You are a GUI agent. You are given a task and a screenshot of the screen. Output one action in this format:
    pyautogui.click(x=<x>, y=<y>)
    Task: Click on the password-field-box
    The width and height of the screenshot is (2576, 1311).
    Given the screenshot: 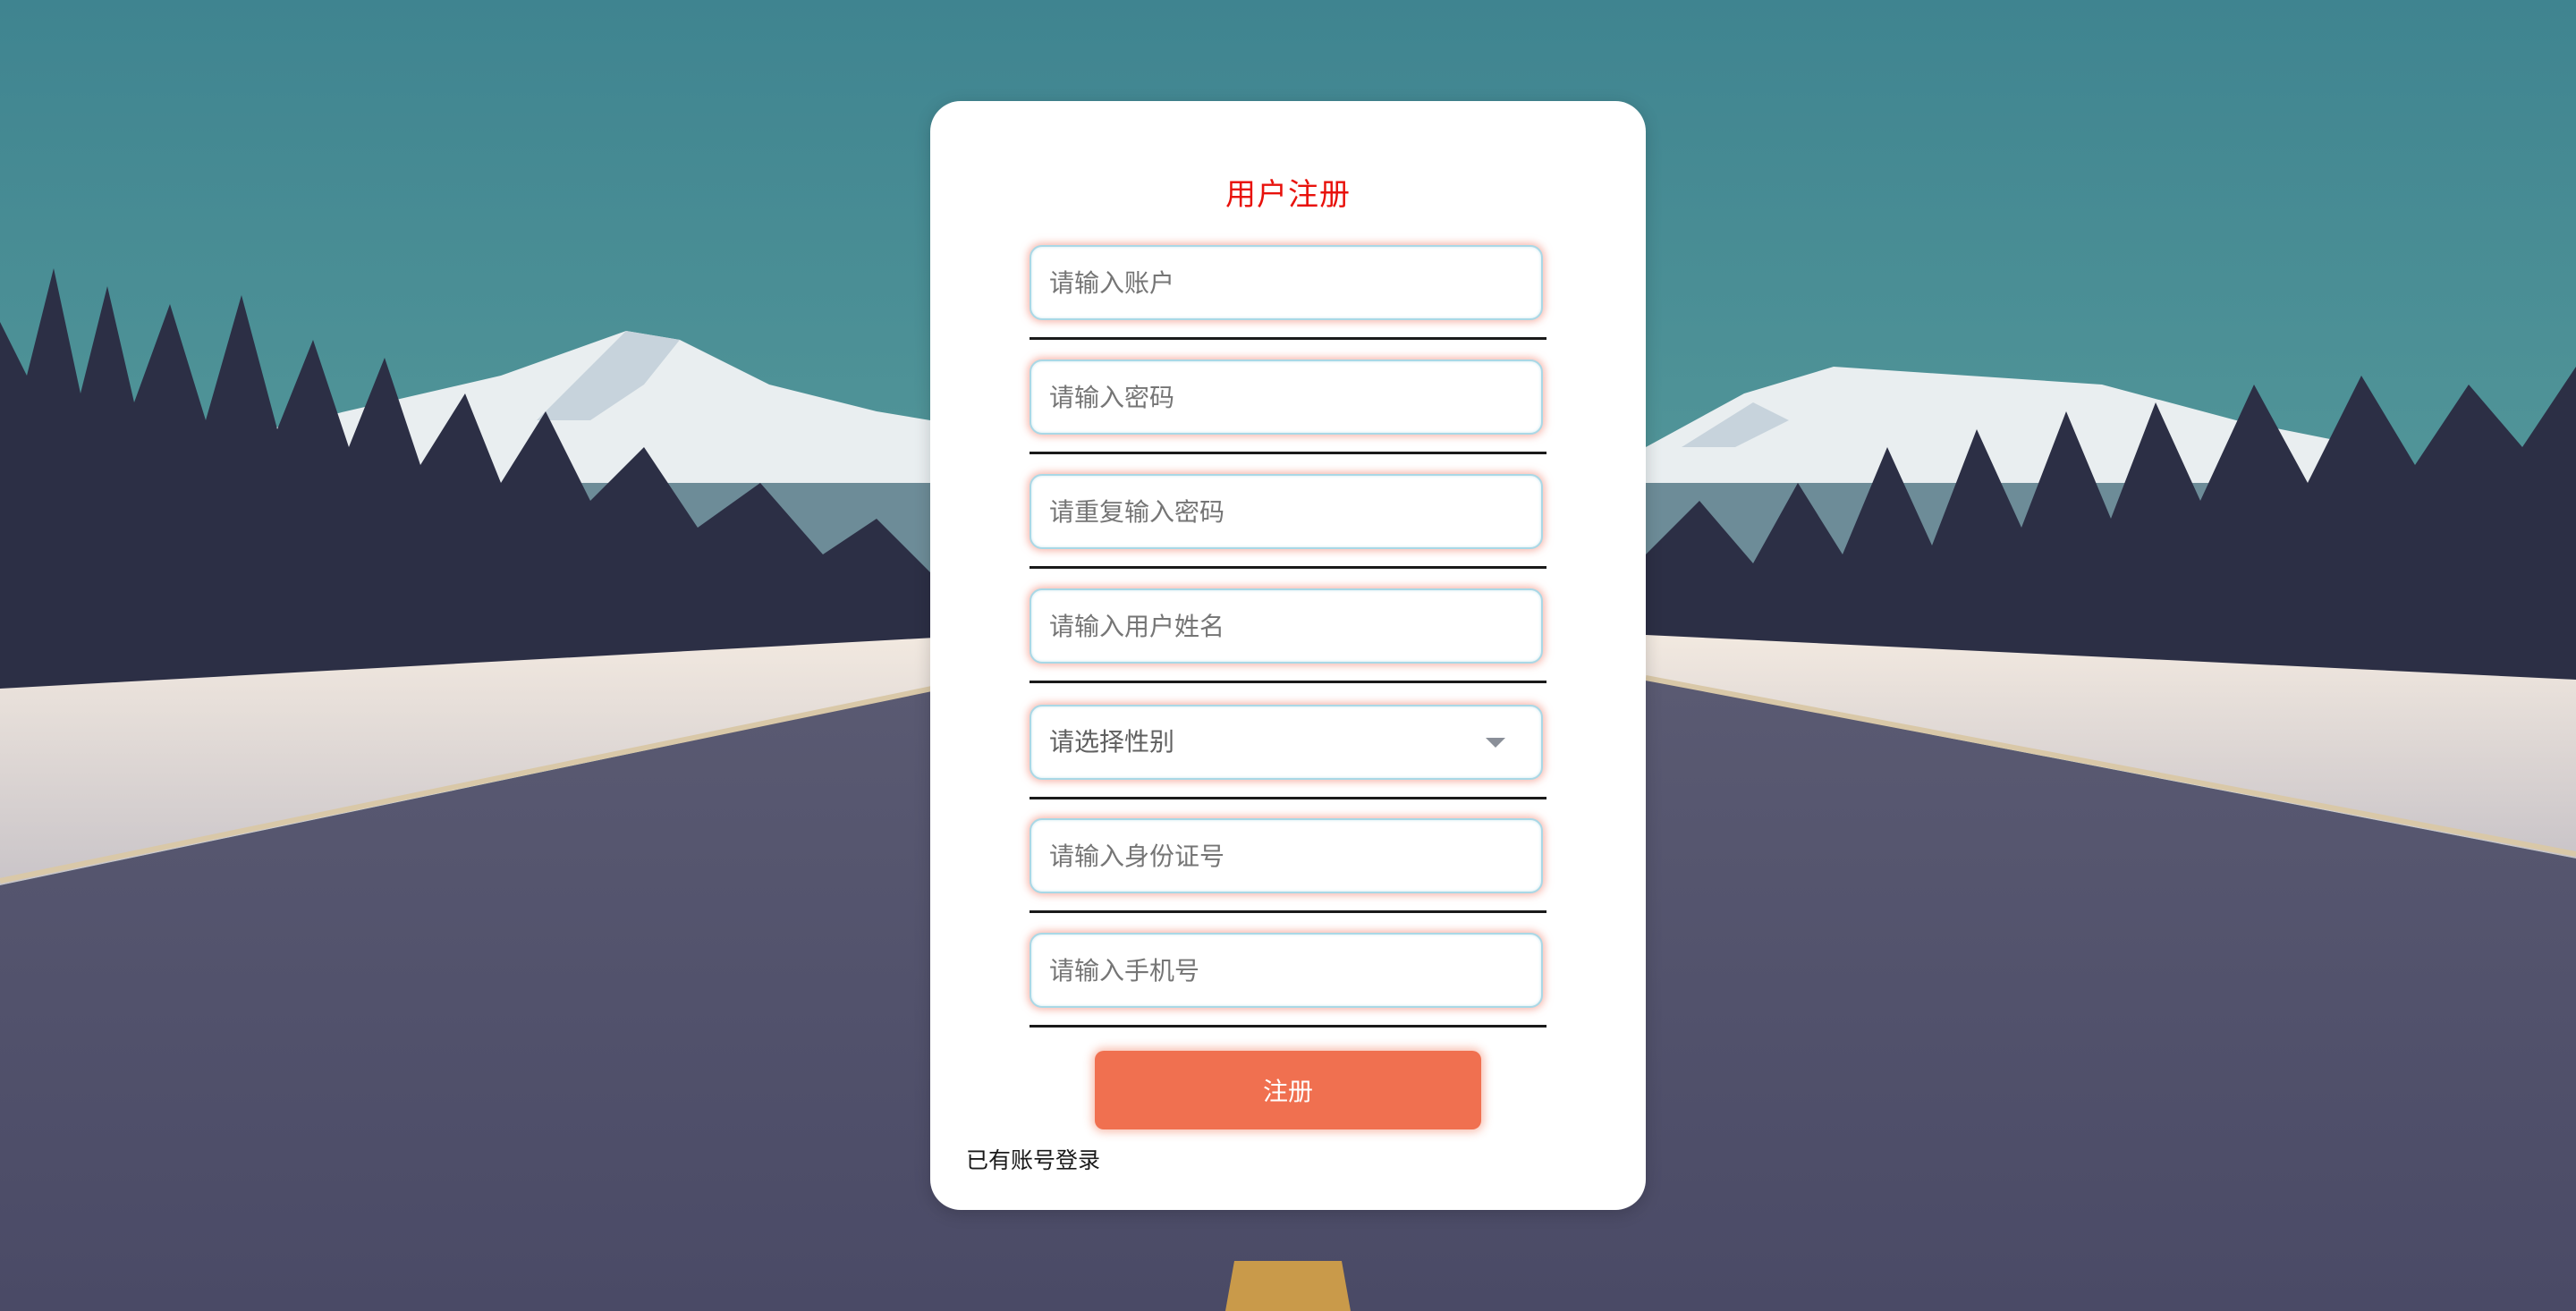 What is the action you would take?
    pyautogui.click(x=1286, y=397)
    